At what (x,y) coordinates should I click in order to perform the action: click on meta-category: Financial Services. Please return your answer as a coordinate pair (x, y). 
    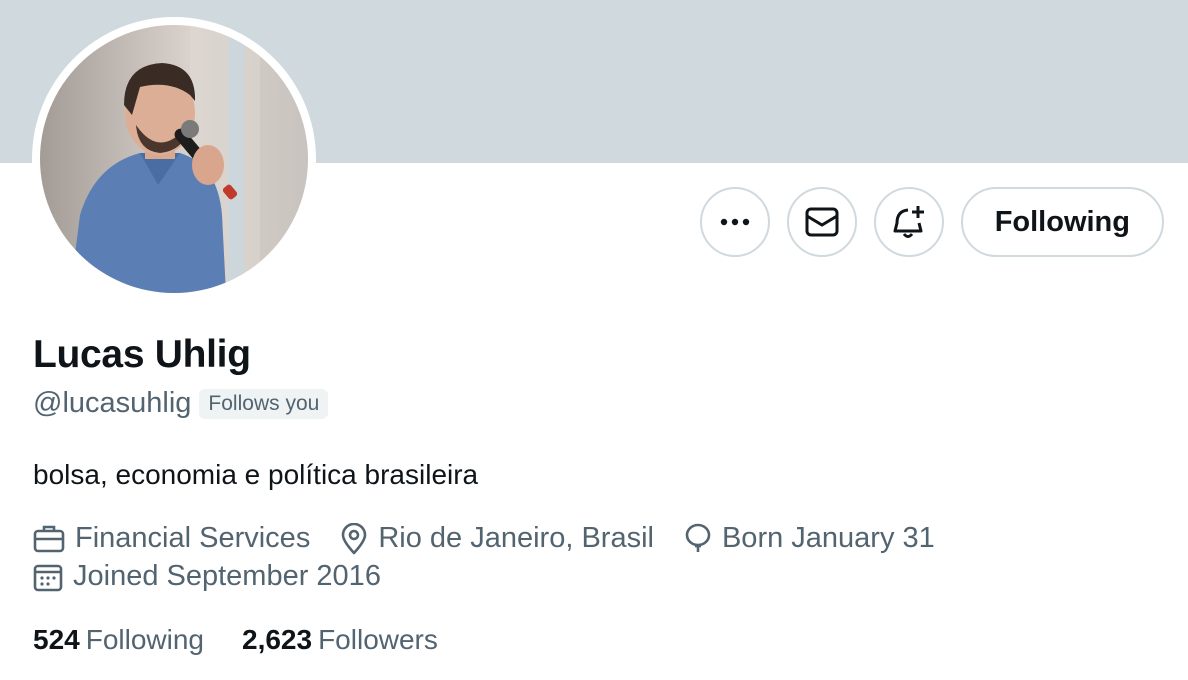
    Looking at the image, I should click on (171, 538).